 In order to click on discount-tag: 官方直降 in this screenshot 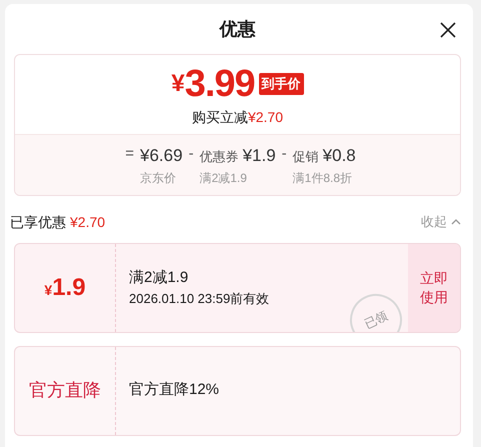, I will do `click(65, 390)`.